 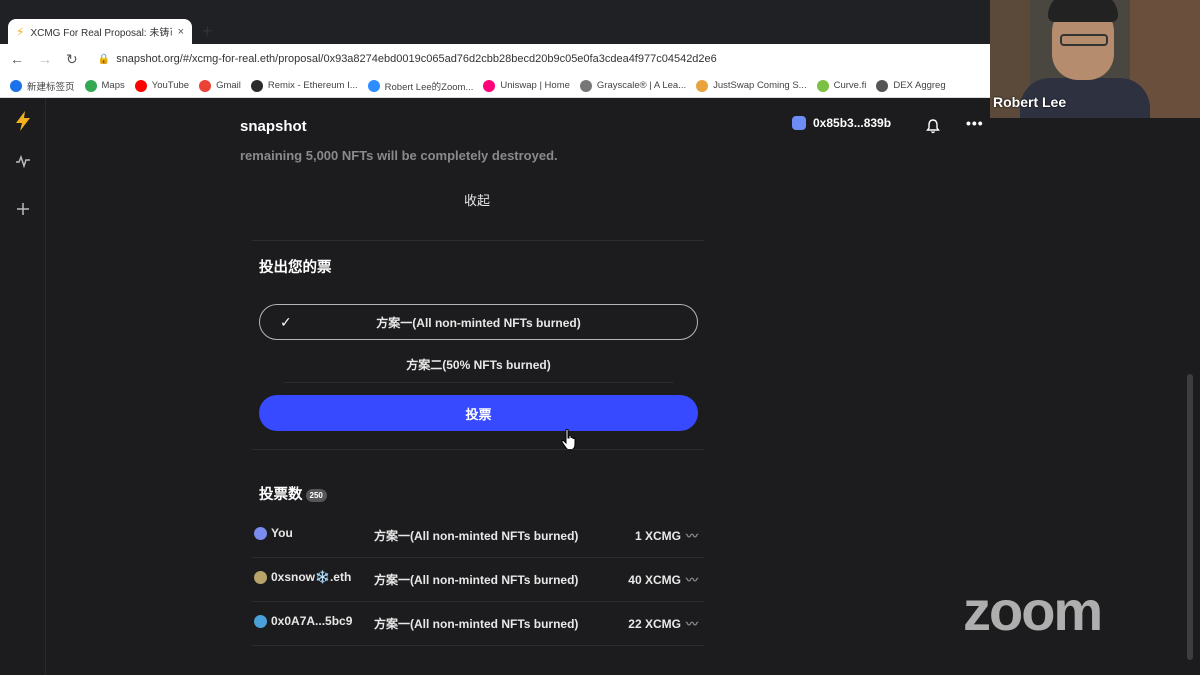 What do you see at coordinates (181, 32) in the screenshot?
I see `close-tab-icon: ×` at bounding box center [181, 32].